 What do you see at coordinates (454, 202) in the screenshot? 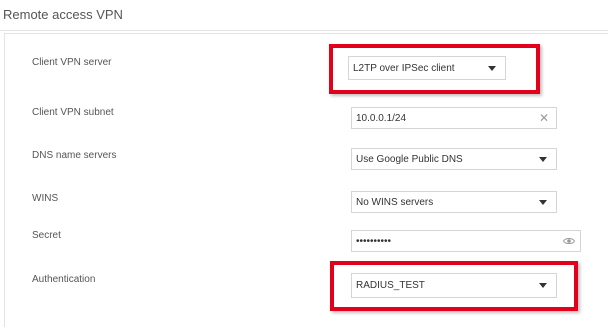
I see `wins-select: No WINS servers` at bounding box center [454, 202].